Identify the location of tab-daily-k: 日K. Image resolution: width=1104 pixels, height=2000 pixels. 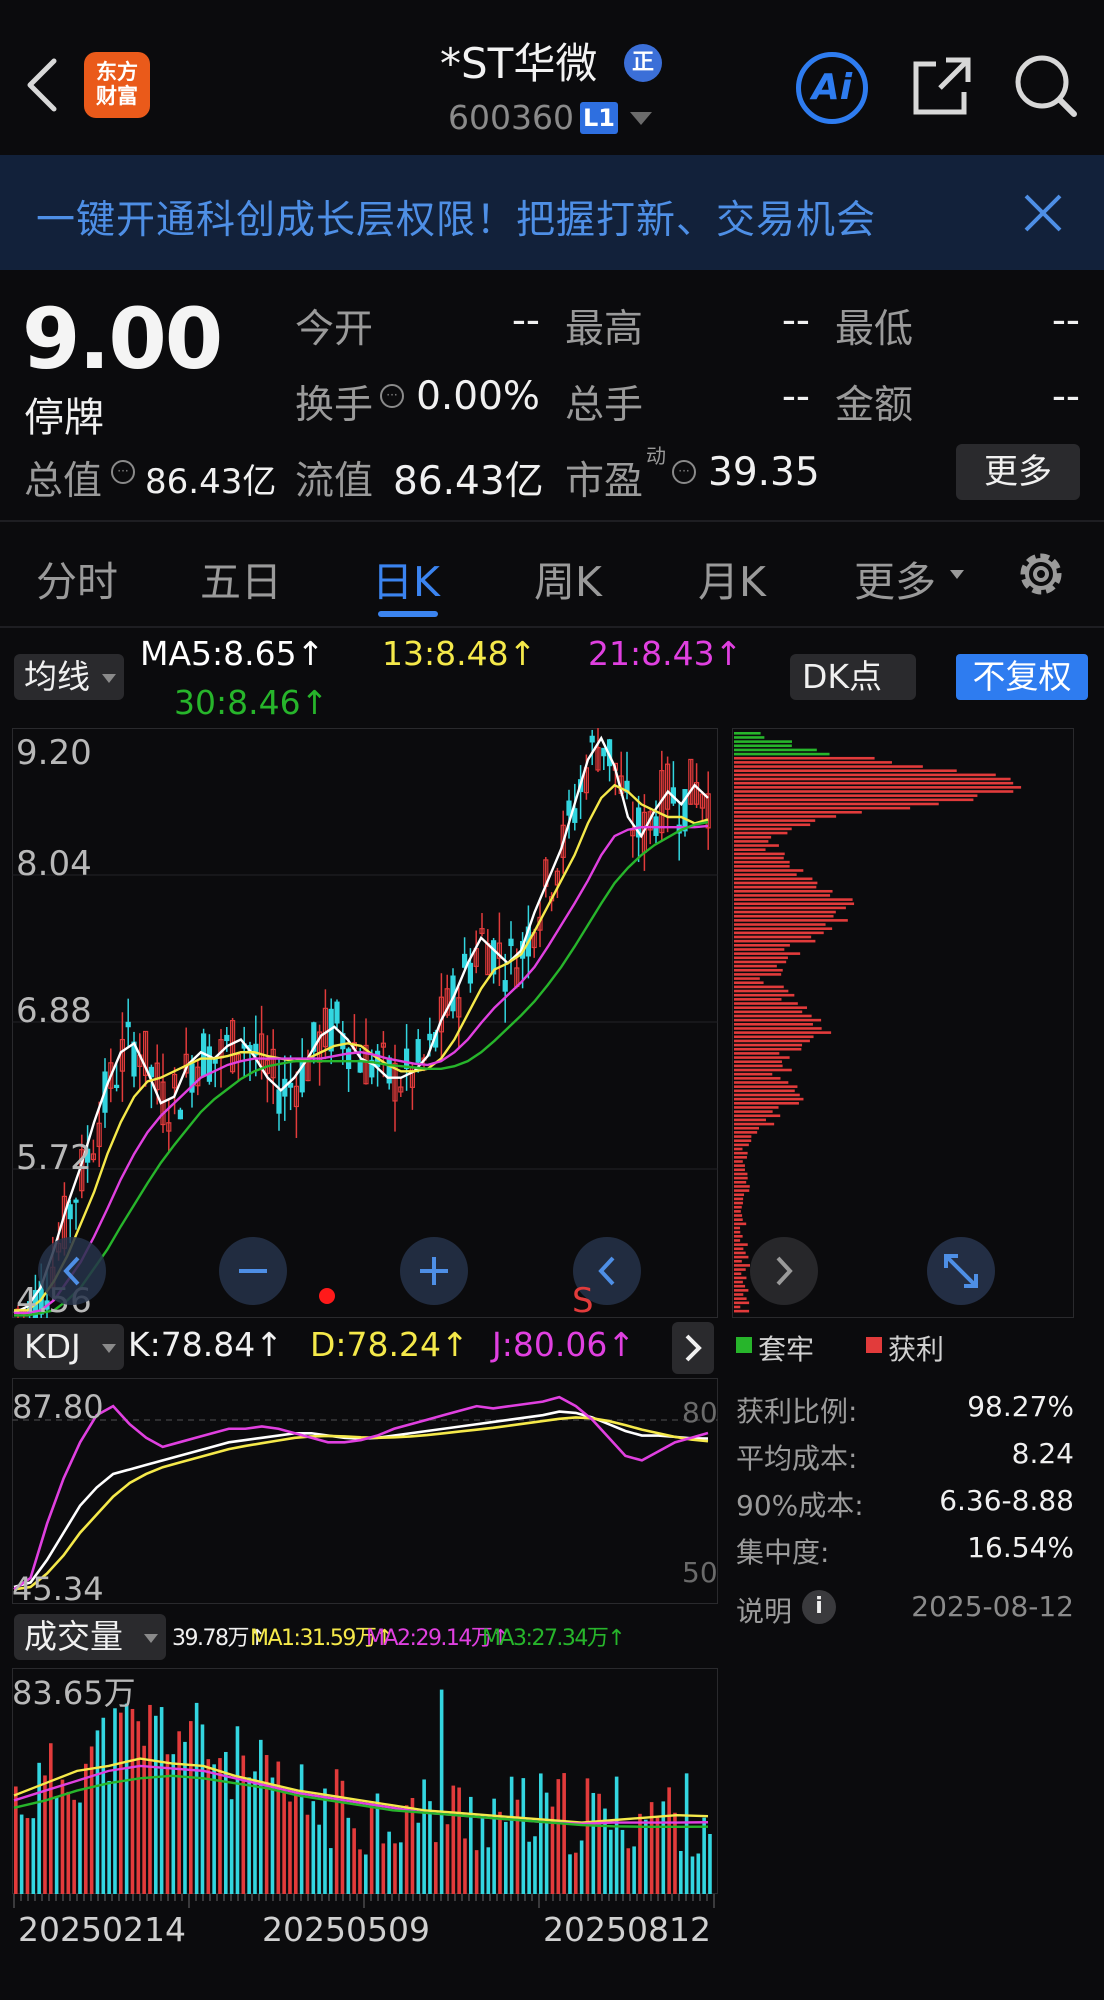
(406, 578).